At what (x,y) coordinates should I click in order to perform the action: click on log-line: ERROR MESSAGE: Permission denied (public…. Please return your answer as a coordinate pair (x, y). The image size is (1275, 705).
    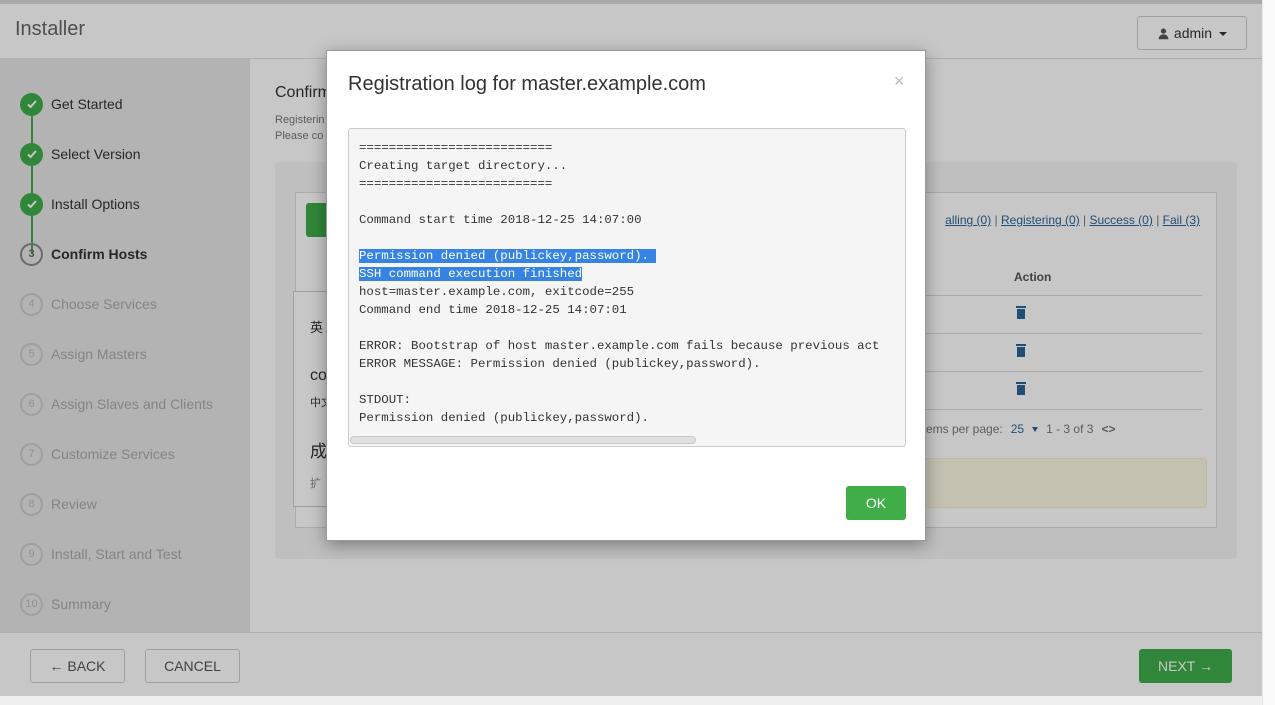
    Looking at the image, I should click on (560, 364).